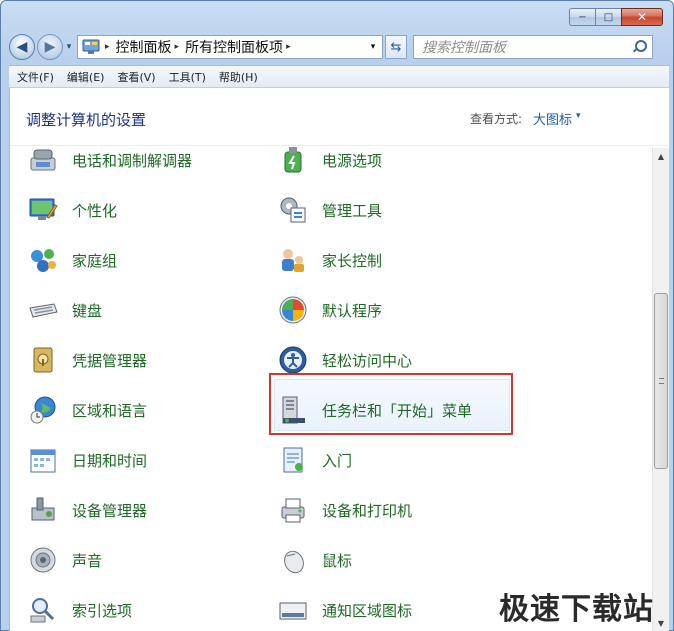 The image size is (674, 631). Describe the element at coordinates (293, 460) in the screenshot. I see `getting-started-icon` at that location.